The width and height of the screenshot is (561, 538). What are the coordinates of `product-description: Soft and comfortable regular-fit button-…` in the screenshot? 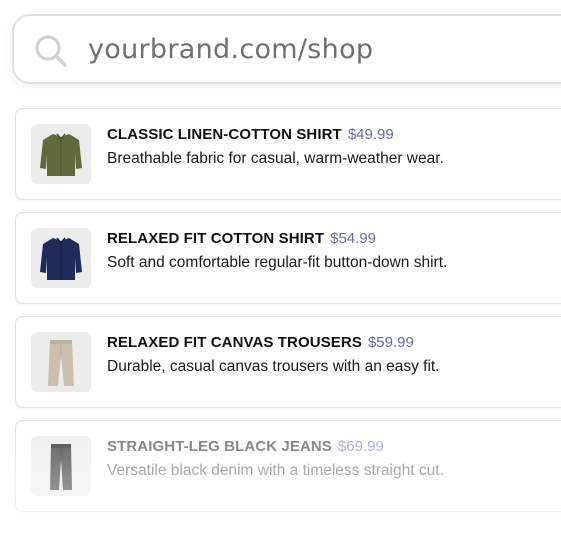 It's located at (277, 262).